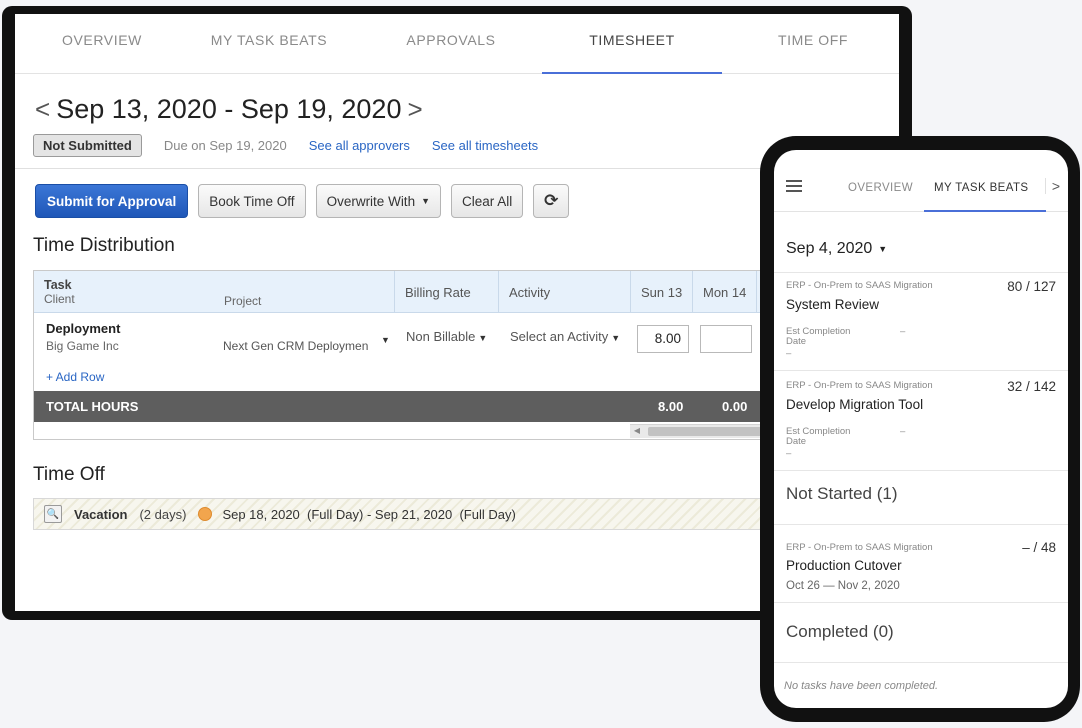 The width and height of the screenshot is (1082, 728). Describe the element at coordinates (559, 336) in the screenshot. I see `activity-value: Select an Activity` at that location.